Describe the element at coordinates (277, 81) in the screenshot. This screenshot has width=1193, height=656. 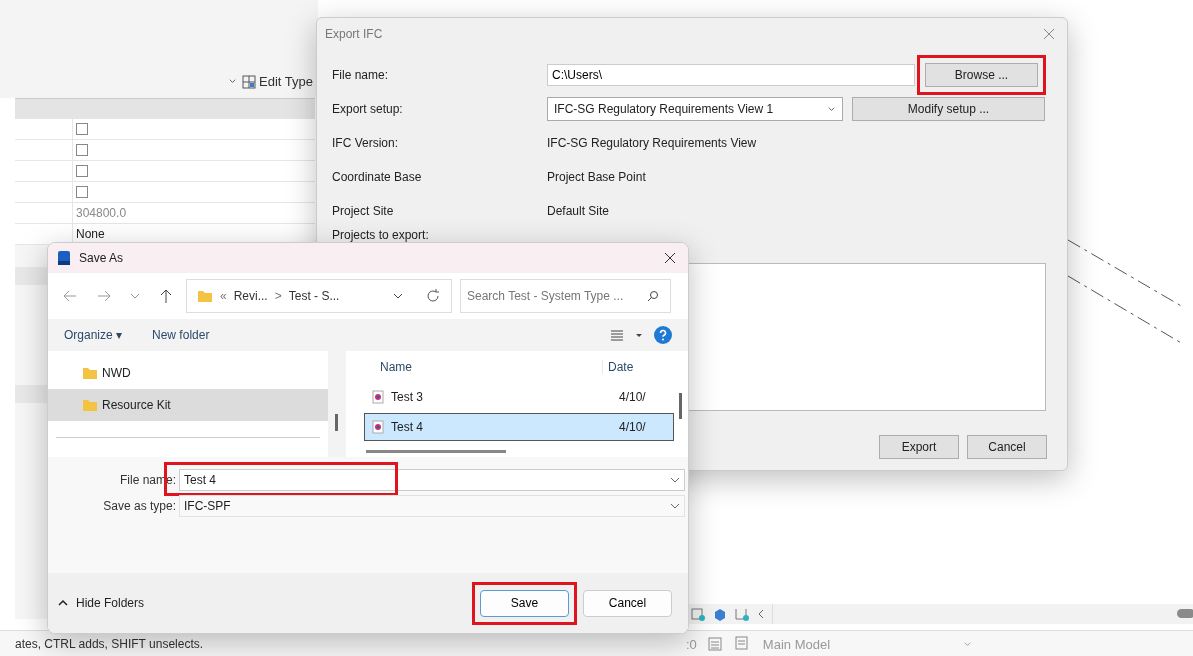
I see `edit-type-button: Edit Type` at that location.